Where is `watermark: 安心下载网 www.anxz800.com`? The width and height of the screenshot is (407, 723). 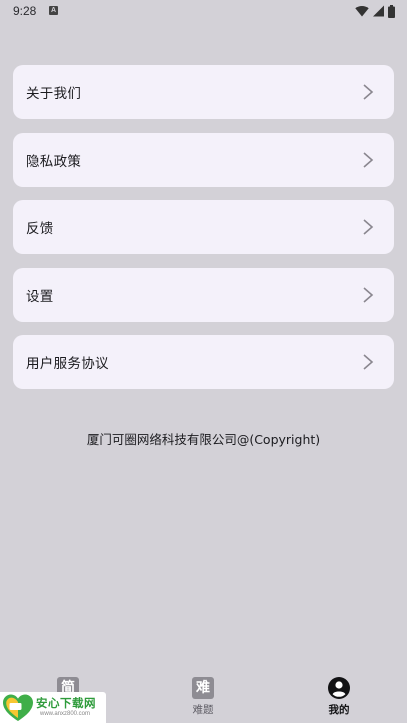 watermark: 安心下载网 www.anxz800.com is located at coordinates (53, 707).